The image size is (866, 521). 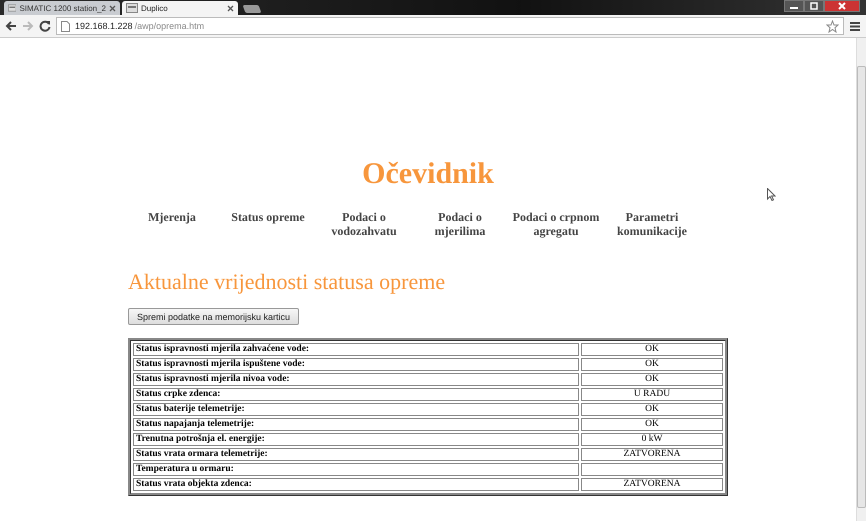 I want to click on back-icon, so click(x=11, y=26).